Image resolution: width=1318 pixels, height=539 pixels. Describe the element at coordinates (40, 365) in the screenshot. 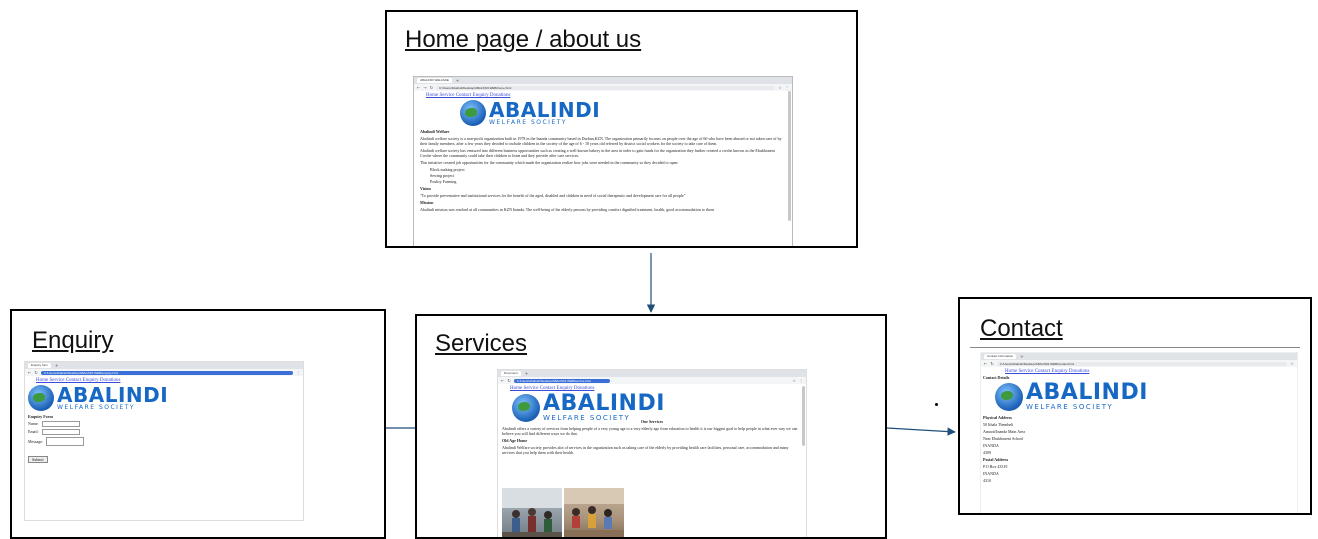

I see `browser-tab: Enquiry form` at that location.